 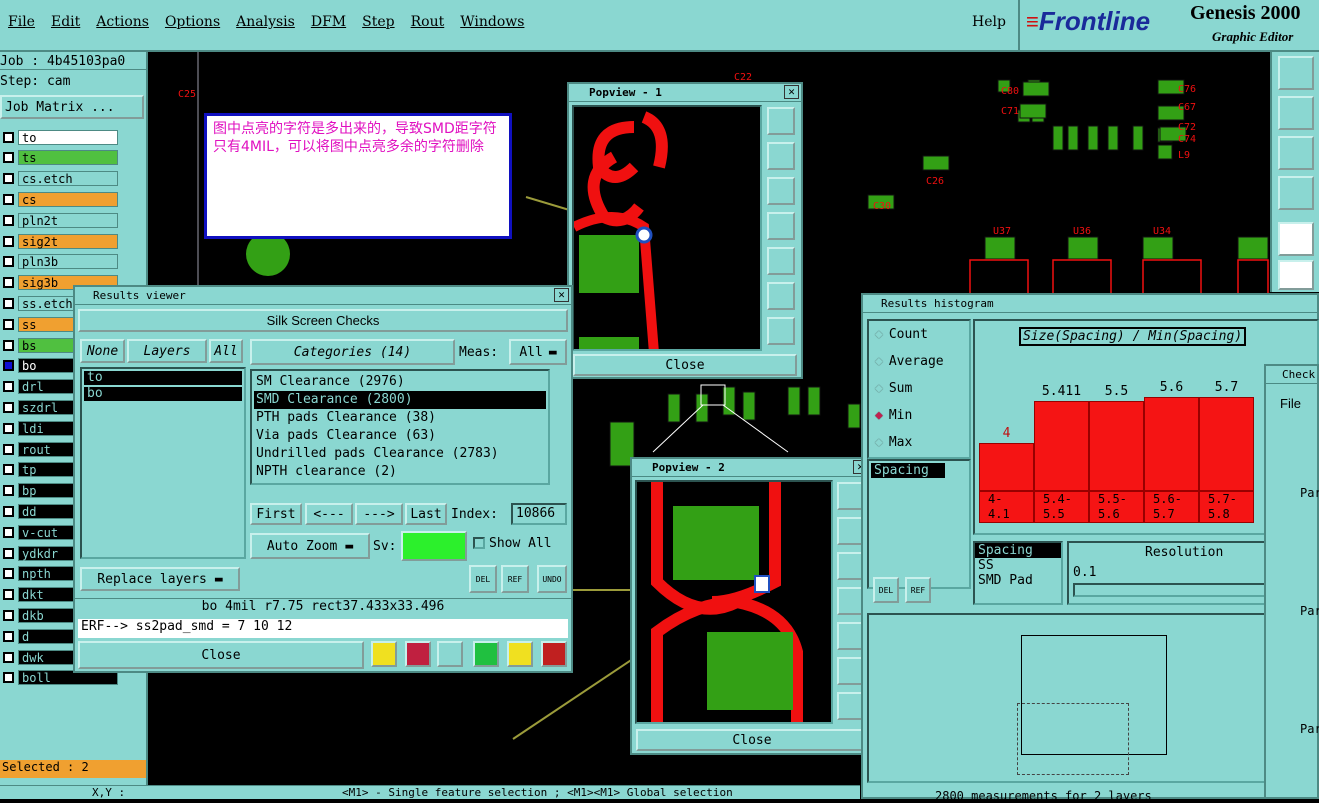 I want to click on pv1-zoom-icon, so click(x=781, y=121).